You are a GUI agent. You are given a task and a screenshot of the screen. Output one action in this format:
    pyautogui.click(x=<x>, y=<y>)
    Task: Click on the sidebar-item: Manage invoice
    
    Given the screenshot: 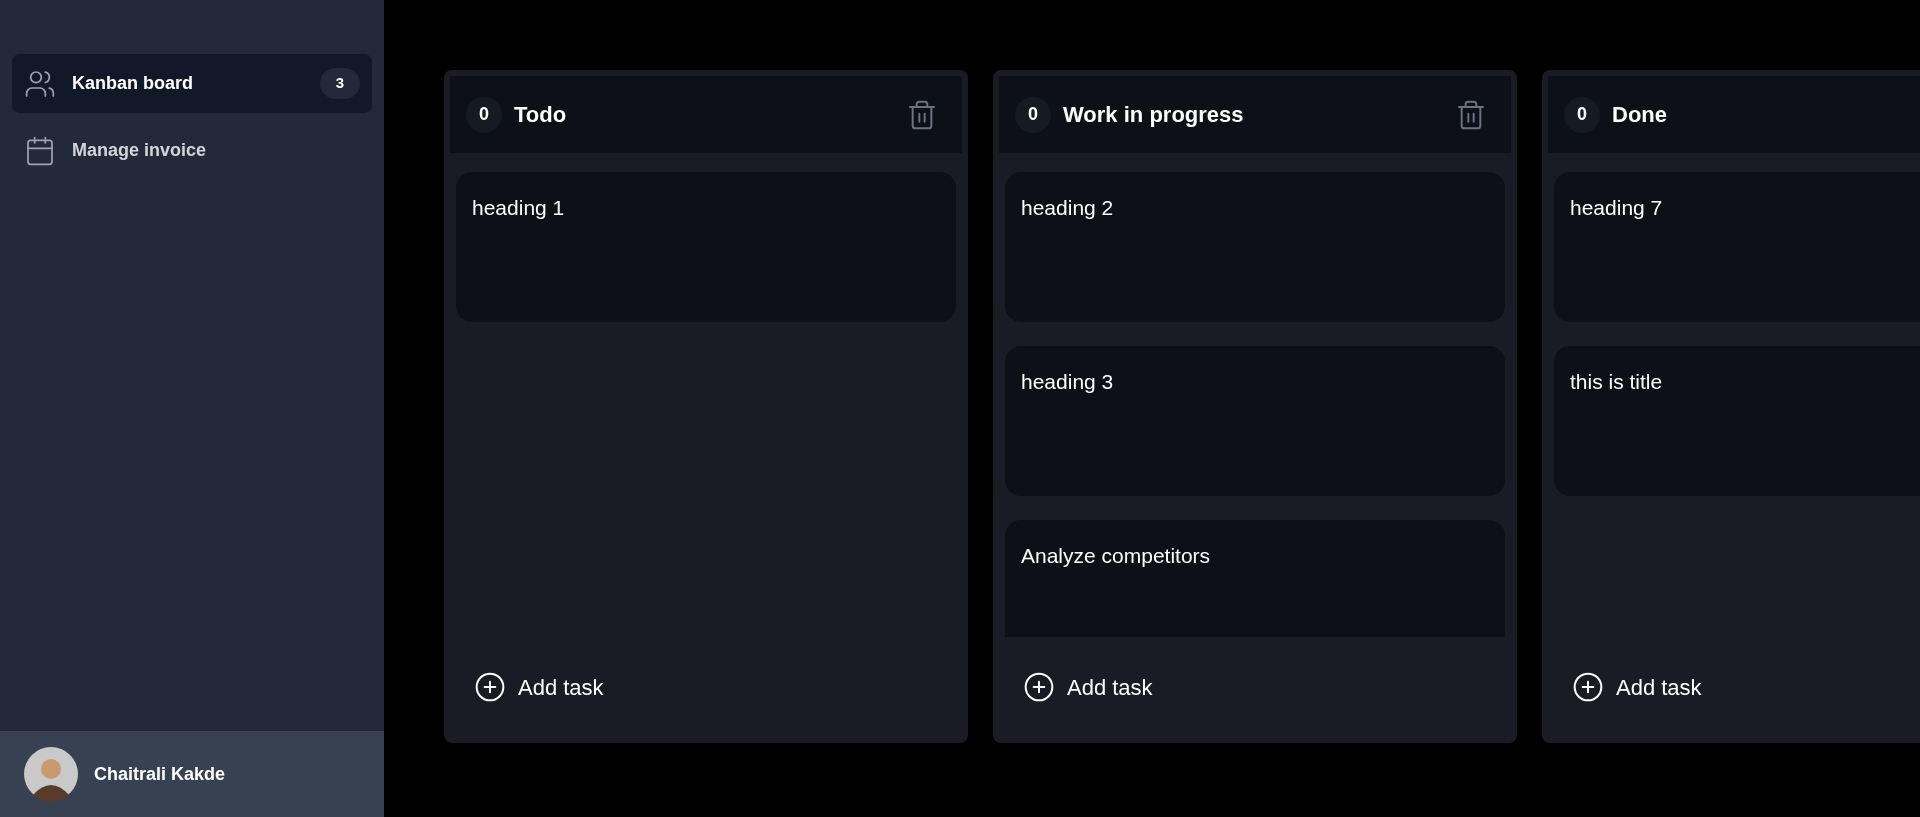 What is the action you would take?
    pyautogui.click(x=192, y=150)
    